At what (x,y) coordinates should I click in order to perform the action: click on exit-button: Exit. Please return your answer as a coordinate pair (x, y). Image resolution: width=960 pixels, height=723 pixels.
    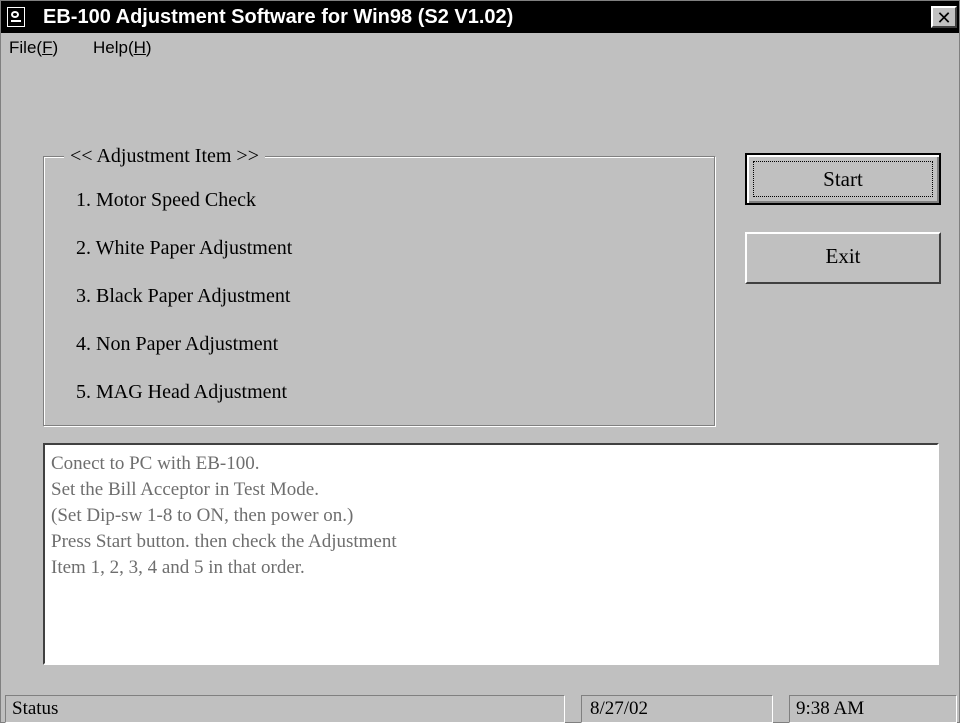
    Looking at the image, I should click on (843, 258).